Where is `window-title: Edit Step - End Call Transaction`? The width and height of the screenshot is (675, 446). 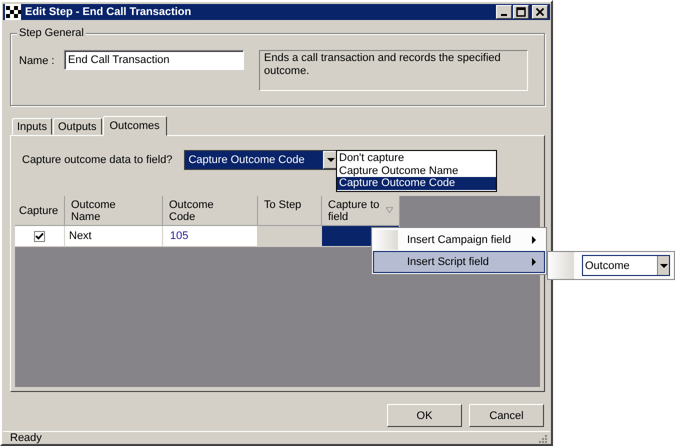 window-title: Edit Step - End Call Transaction is located at coordinates (108, 12).